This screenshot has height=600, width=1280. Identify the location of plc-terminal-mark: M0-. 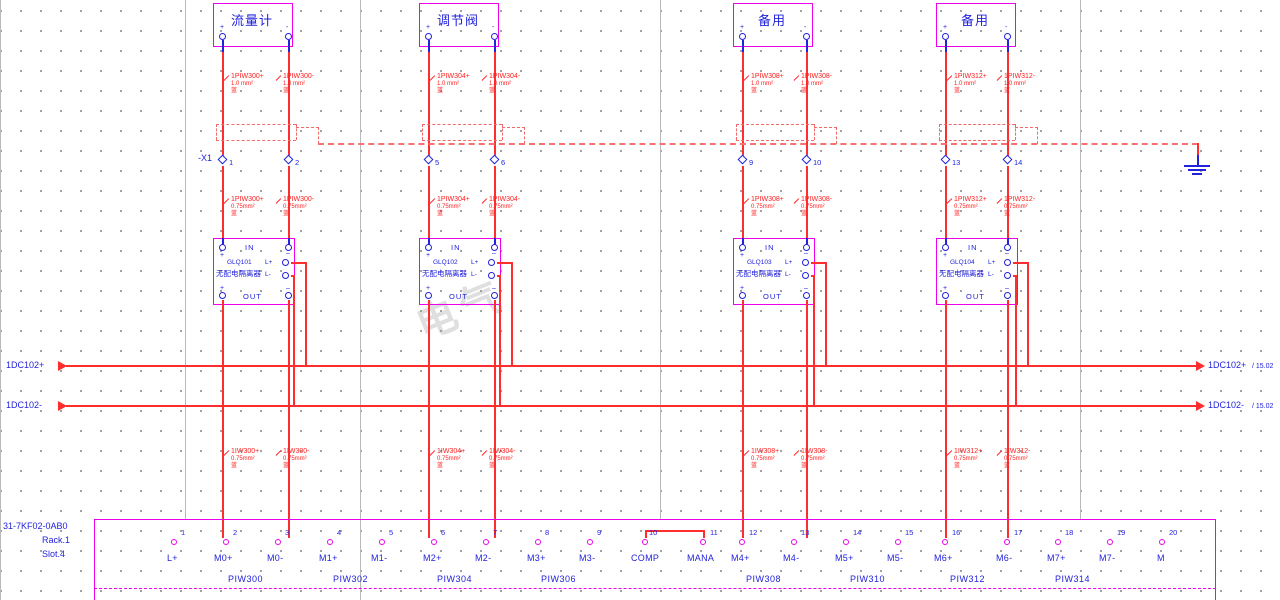
(275, 558).